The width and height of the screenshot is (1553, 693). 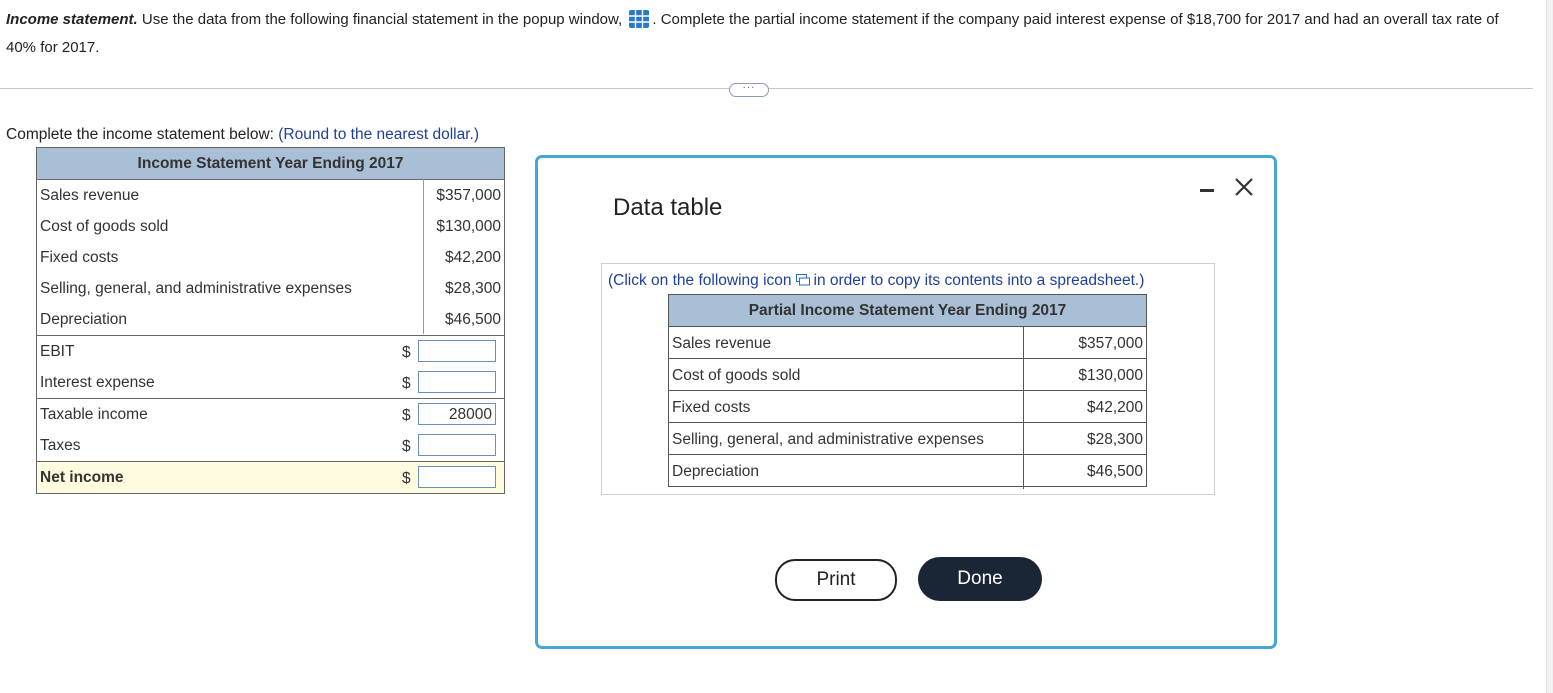 I want to click on instruction-hint: (Round to the nearest dollar.), so click(x=379, y=134).